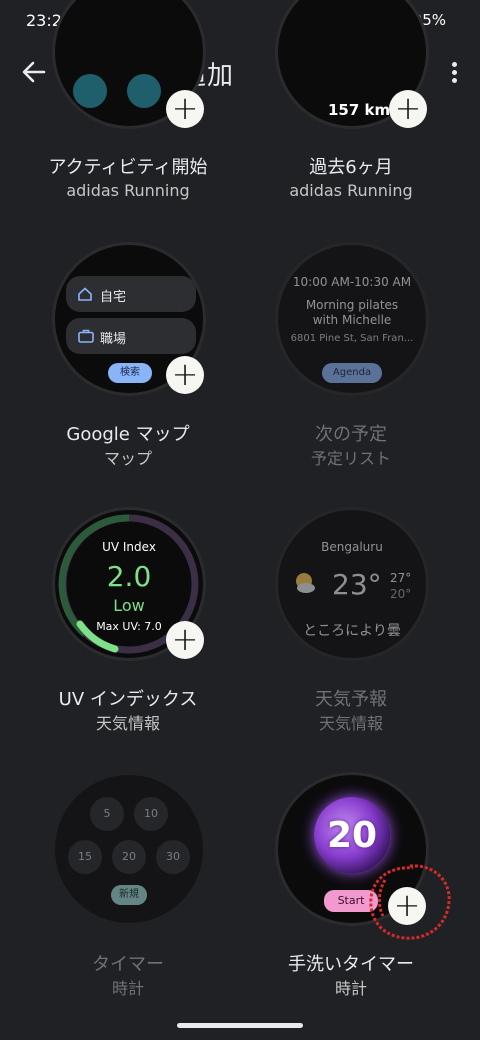  Describe the element at coordinates (401, 578) in the screenshot. I see `weather-high: 27°` at that location.